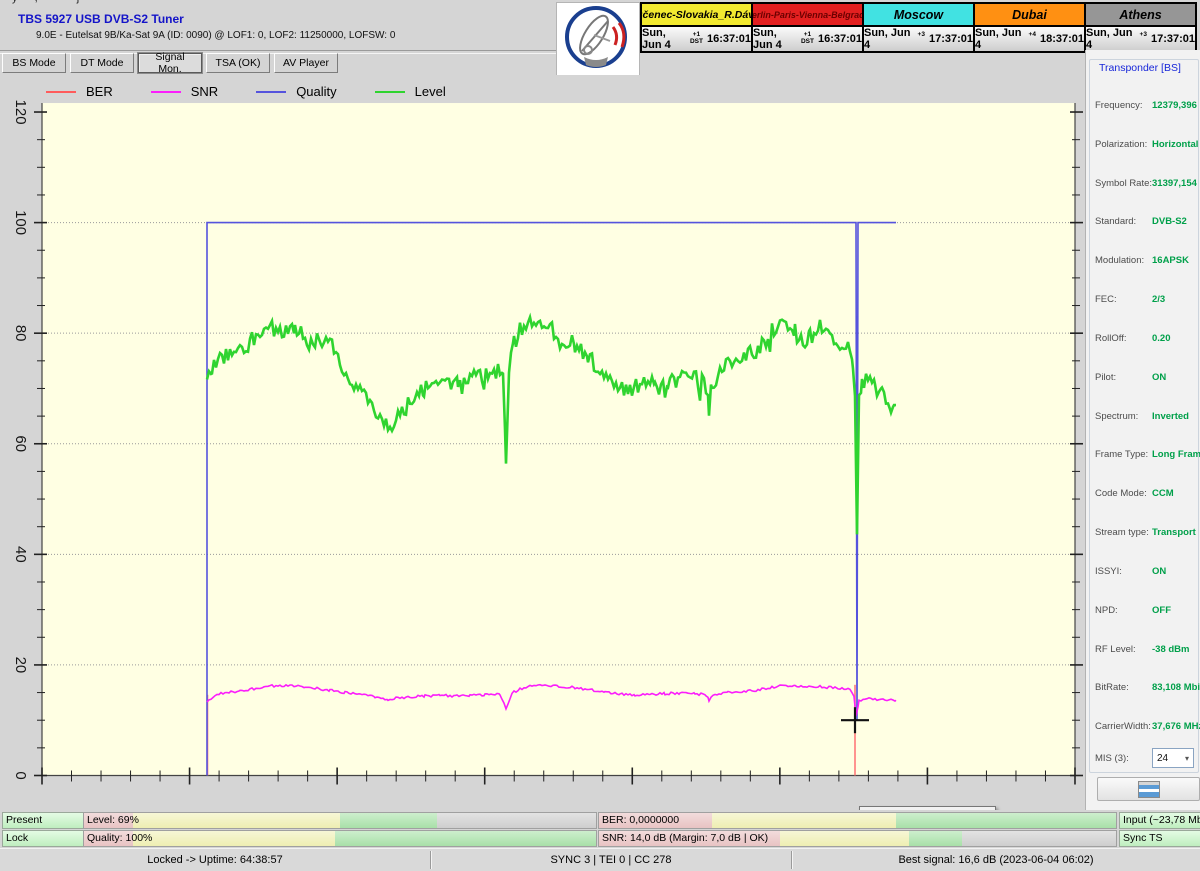 This screenshot has width=1200, height=871. I want to click on device-title: TBS 5927 USB DVB-S2 Tuner, so click(101, 19).